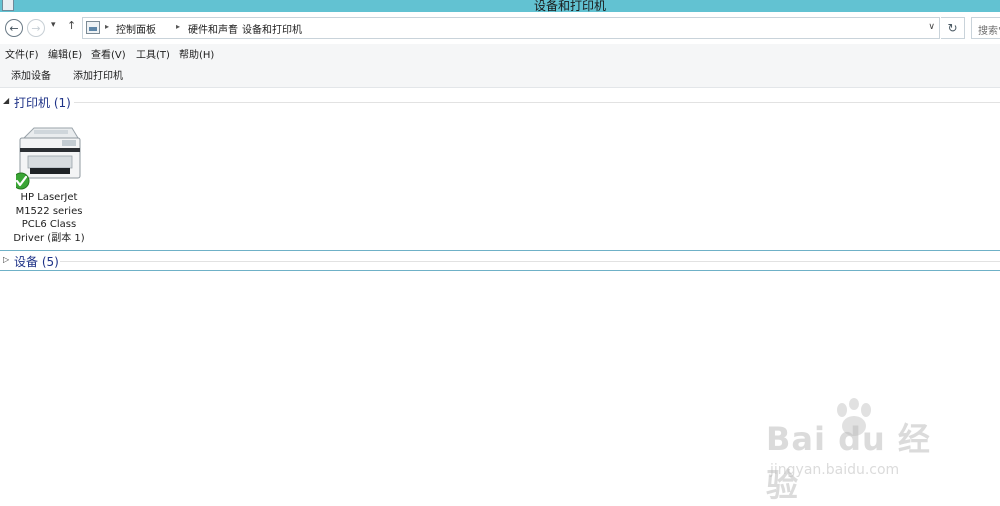  Describe the element at coordinates (500, 75) in the screenshot. I see `command-bar: 添加设备 添加打印机` at that location.